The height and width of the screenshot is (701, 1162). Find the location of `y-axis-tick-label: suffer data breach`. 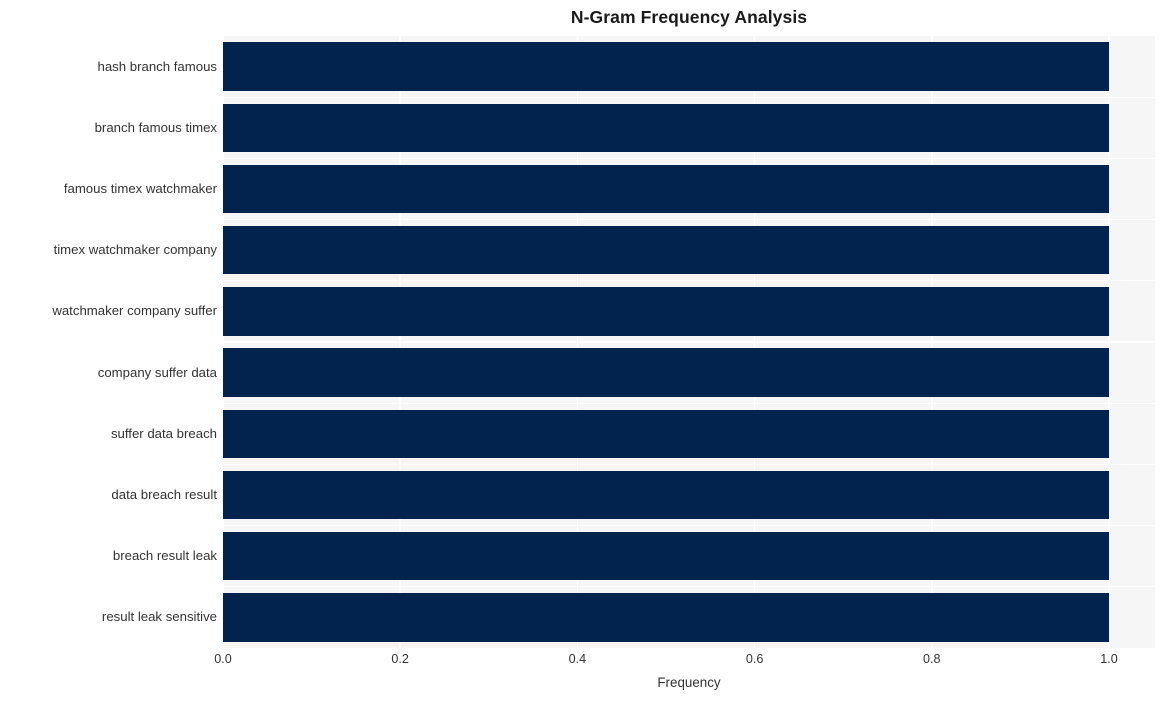

y-axis-tick-label: suffer data breach is located at coordinates (163, 433).